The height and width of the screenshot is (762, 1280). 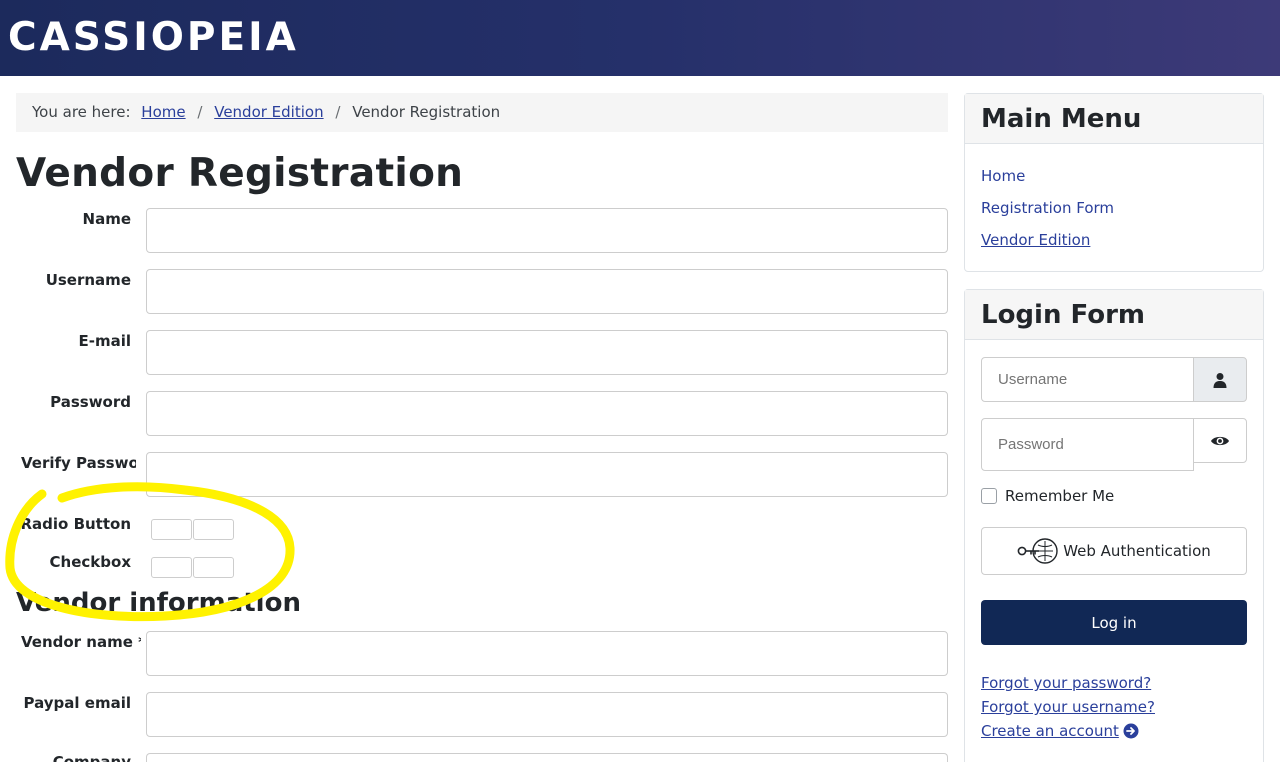 I want to click on site-header: CASSIOPEIA, so click(x=640, y=38).